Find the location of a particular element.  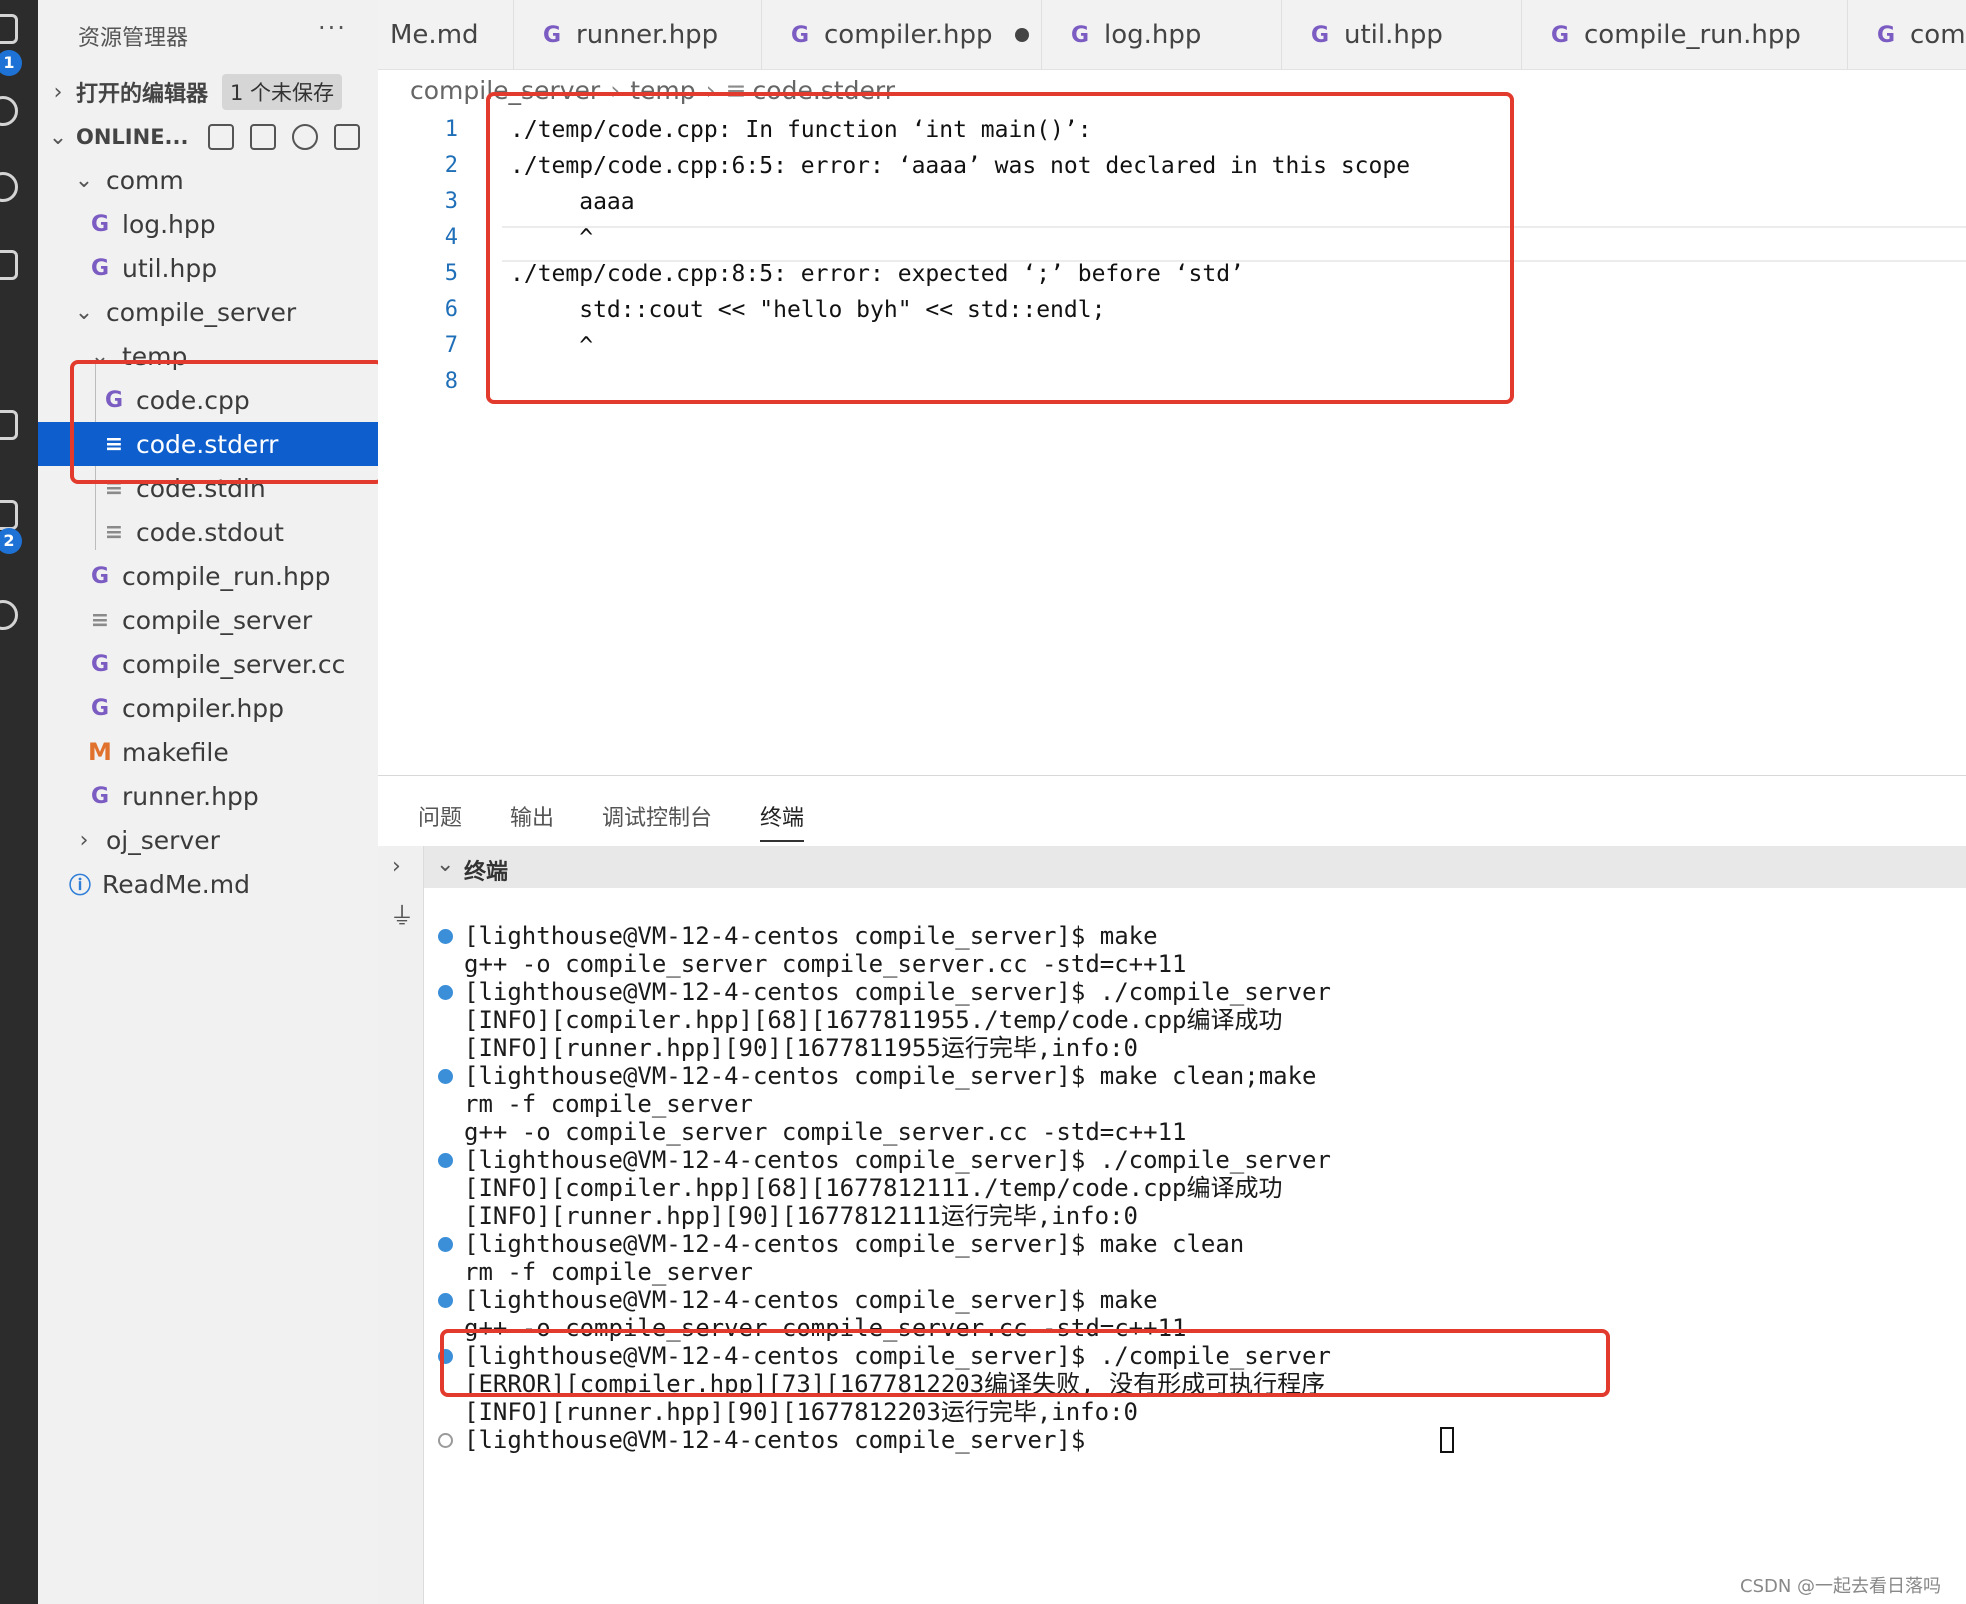

watermark: CSDN @一起去看日落吗 is located at coordinates (1841, 1586).